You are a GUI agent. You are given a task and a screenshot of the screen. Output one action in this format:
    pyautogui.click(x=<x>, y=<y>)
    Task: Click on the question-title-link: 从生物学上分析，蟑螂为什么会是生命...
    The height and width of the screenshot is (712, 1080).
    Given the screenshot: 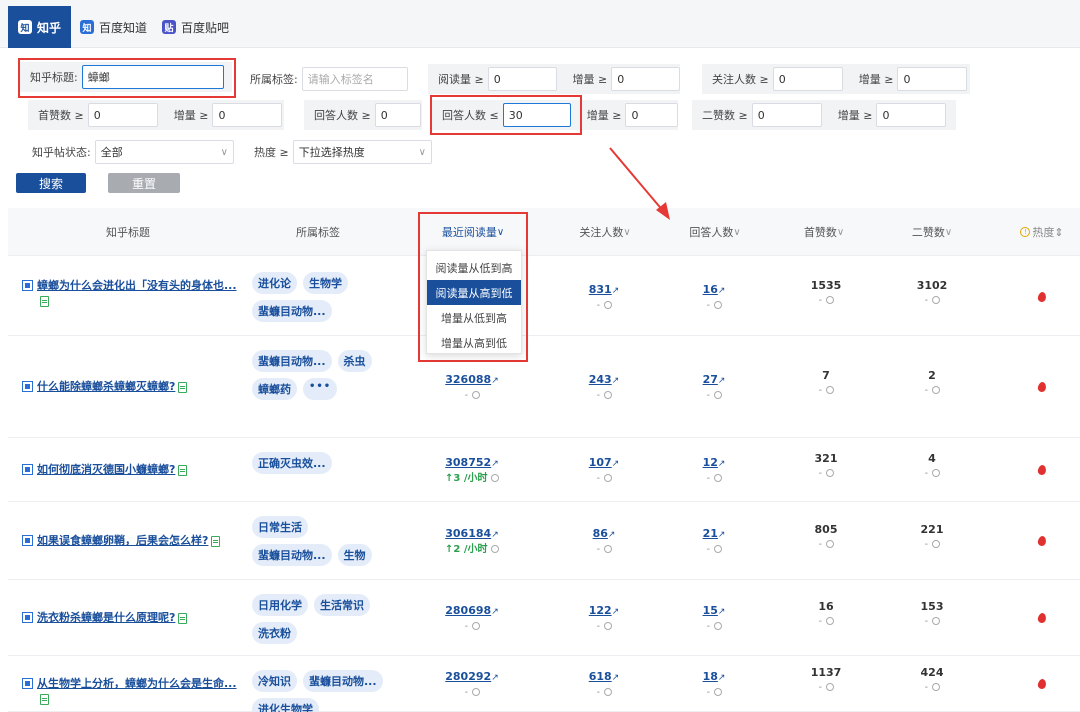 What is the action you would take?
    pyautogui.click(x=137, y=683)
    